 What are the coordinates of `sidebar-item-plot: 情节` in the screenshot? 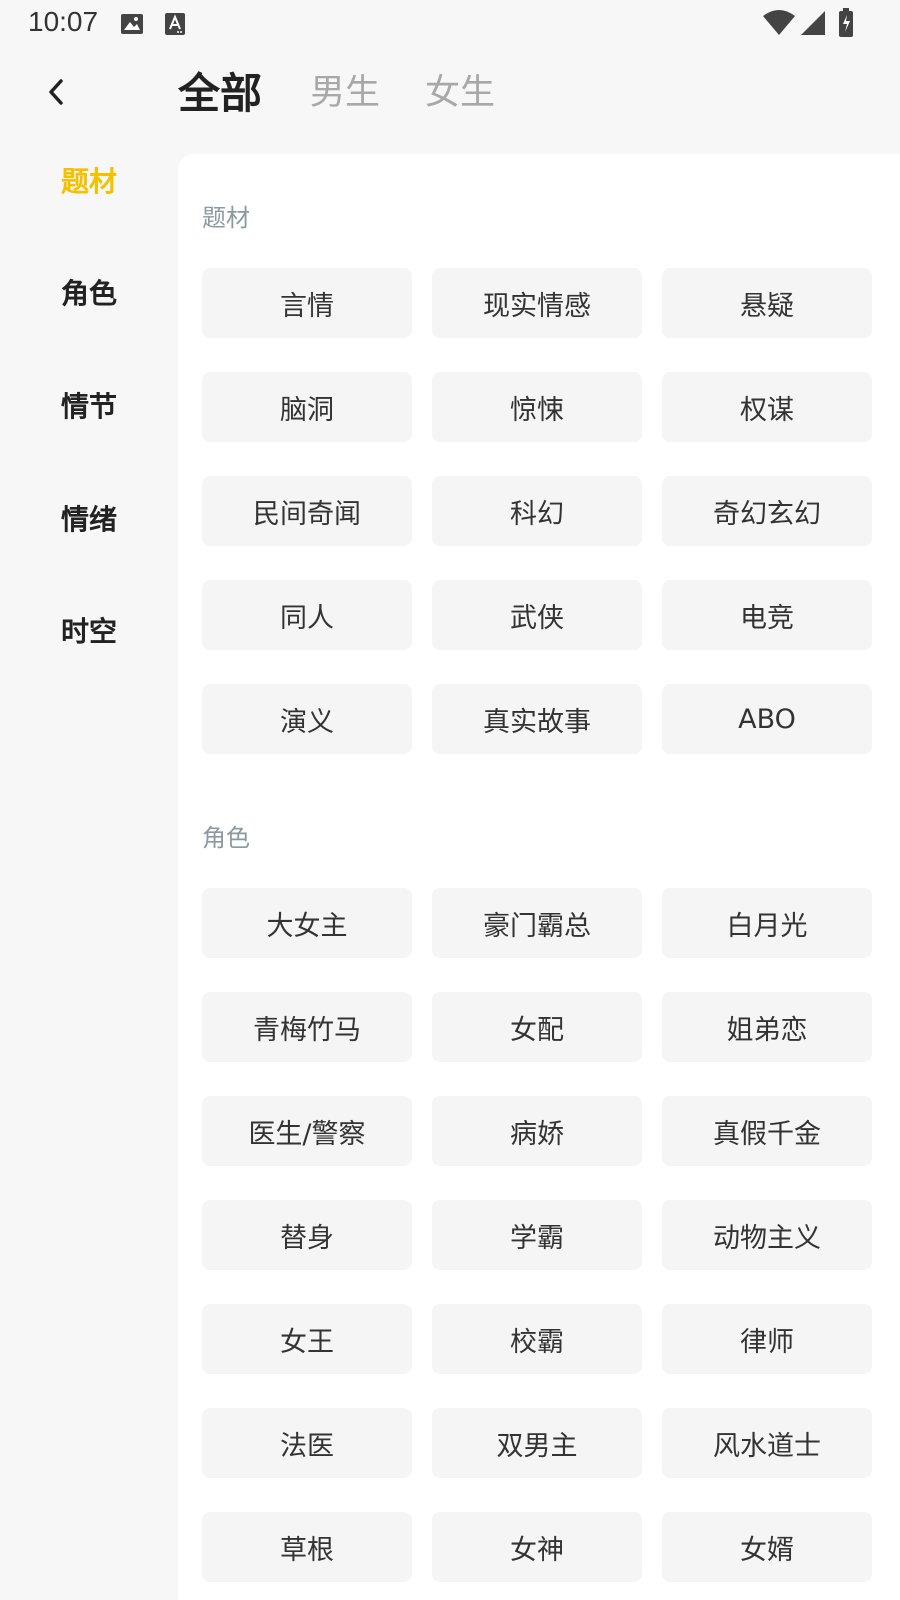 It's located at (89, 405).